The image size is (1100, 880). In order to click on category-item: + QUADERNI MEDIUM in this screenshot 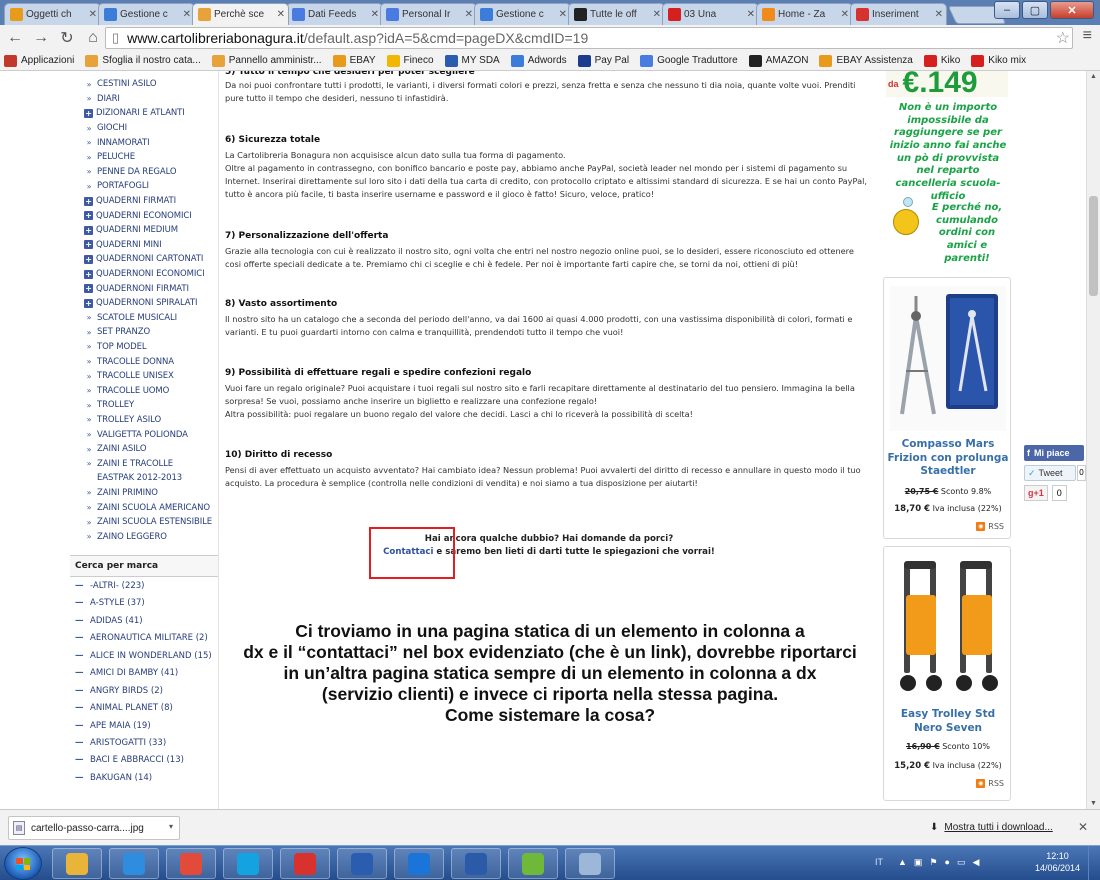, I will do `click(148, 230)`.